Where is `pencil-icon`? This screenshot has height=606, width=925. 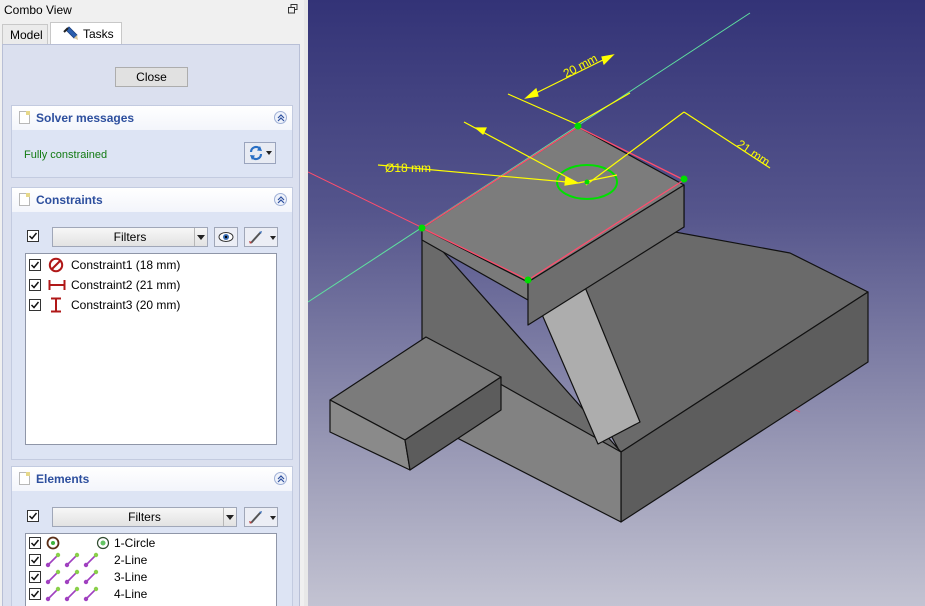
pencil-icon is located at coordinates (70, 33).